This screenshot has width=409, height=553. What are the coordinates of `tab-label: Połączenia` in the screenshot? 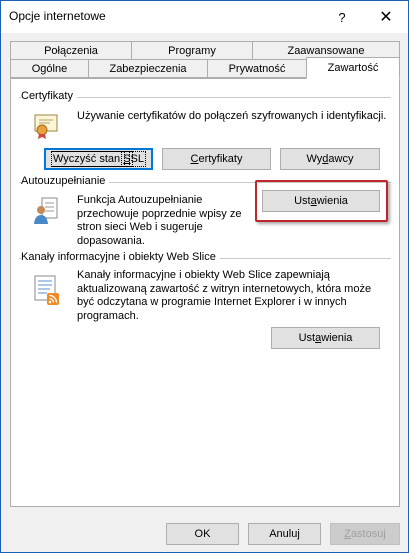 It's located at (71, 50).